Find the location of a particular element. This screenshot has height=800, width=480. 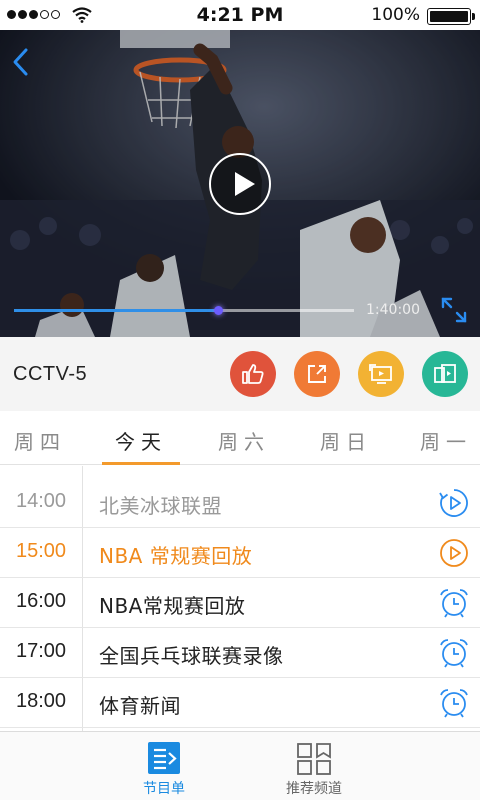

share-button is located at coordinates (317, 374).